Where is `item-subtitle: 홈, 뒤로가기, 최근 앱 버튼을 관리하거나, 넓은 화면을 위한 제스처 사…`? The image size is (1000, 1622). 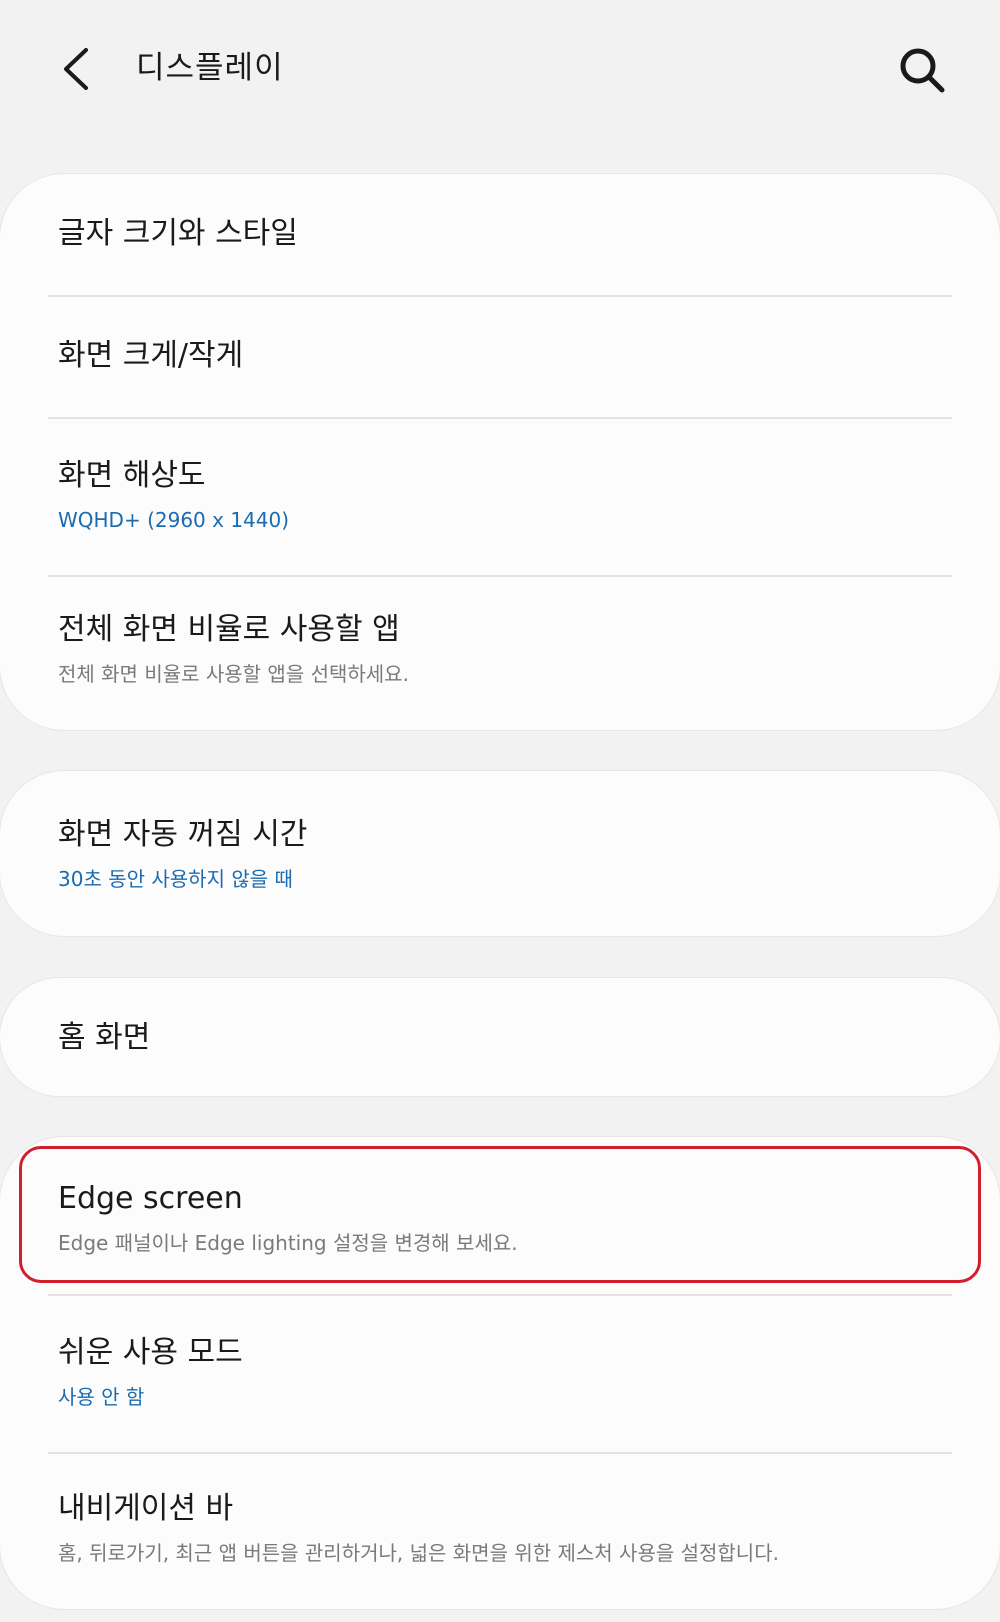 item-subtitle: 홈, 뒤로가기, 최근 앱 버튼을 관리하거나, 넓은 화면을 위한 제스처 사… is located at coordinates (418, 1553).